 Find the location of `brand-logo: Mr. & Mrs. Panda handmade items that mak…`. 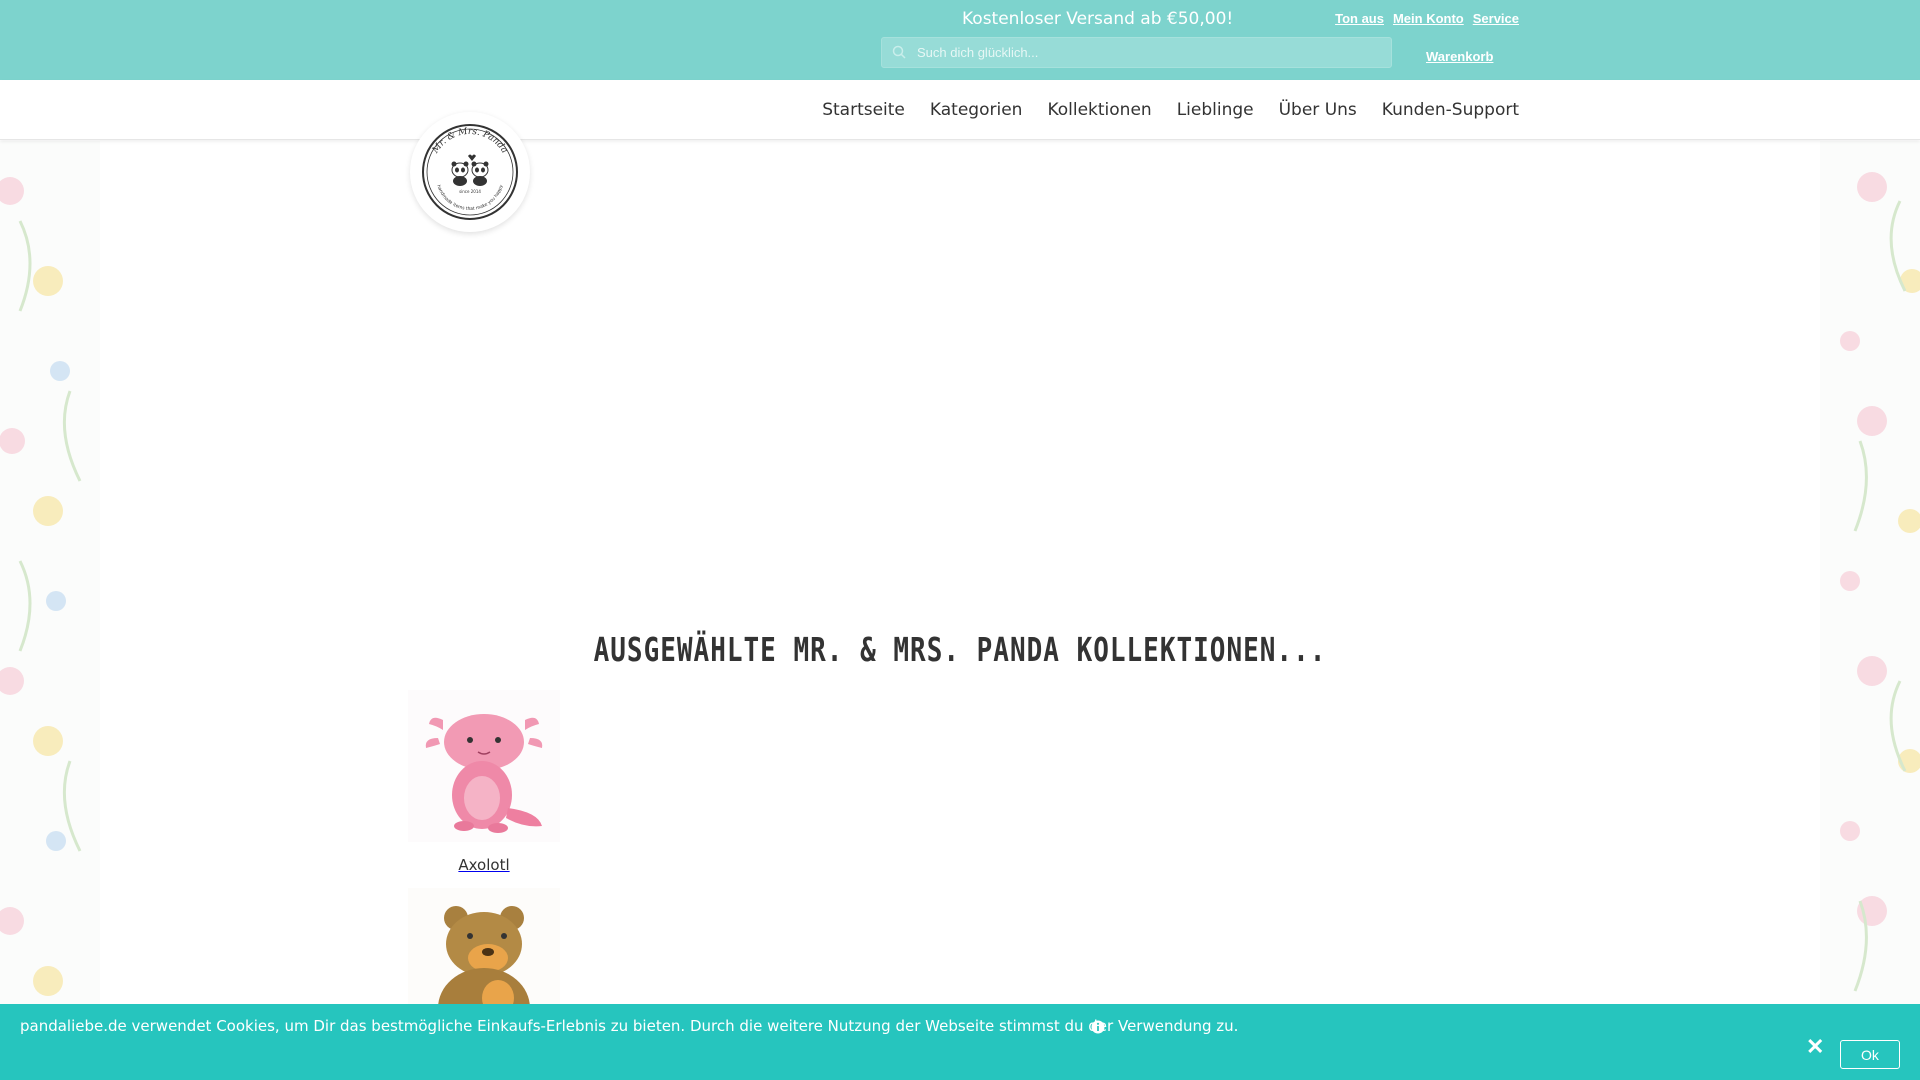

brand-logo: Mr. & Mrs. Panda handmade items that mak… is located at coordinates (470, 172).